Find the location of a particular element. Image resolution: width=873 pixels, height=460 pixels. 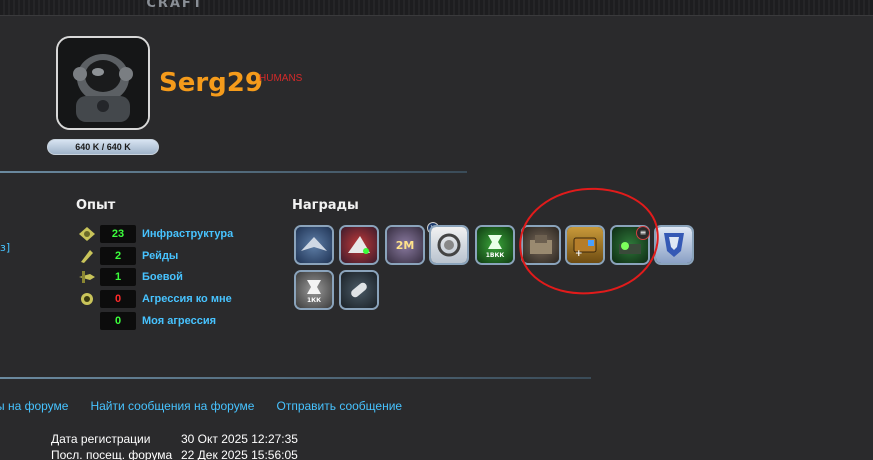

stat-row: 1 Боевой is located at coordinates (130, 277).